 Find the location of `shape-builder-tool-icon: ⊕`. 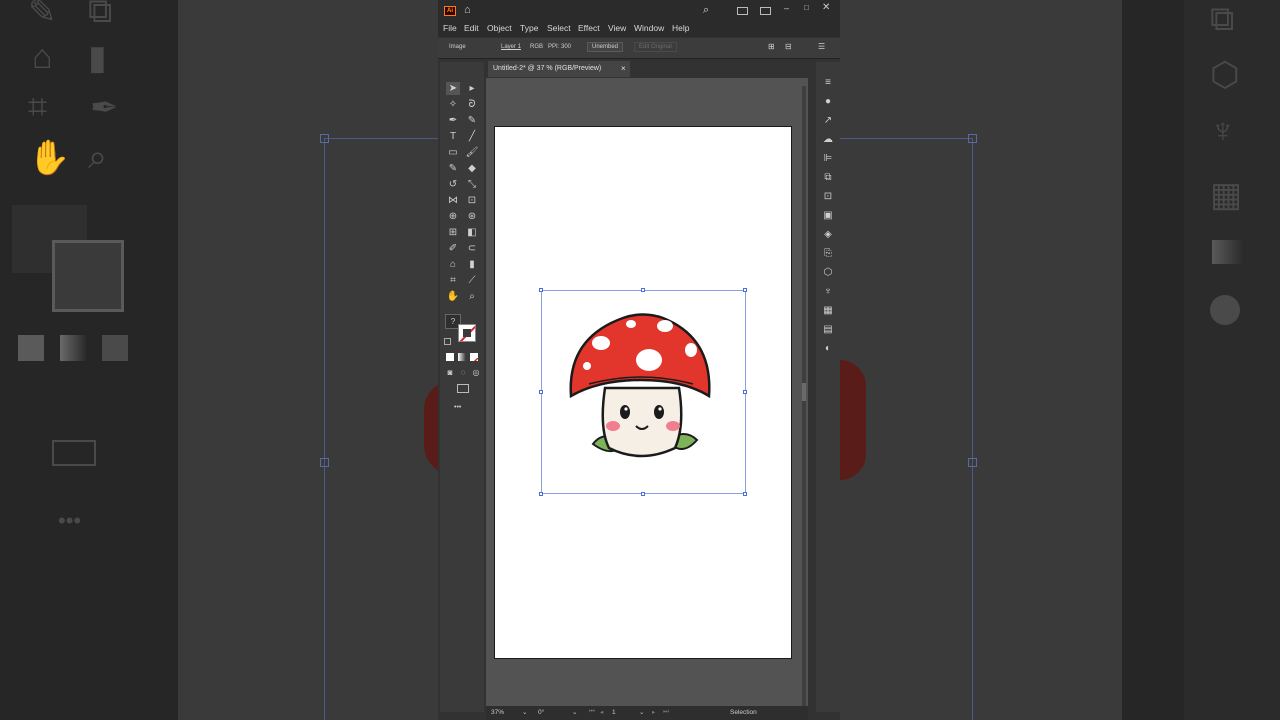

shape-builder-tool-icon: ⊕ is located at coordinates (453, 217).